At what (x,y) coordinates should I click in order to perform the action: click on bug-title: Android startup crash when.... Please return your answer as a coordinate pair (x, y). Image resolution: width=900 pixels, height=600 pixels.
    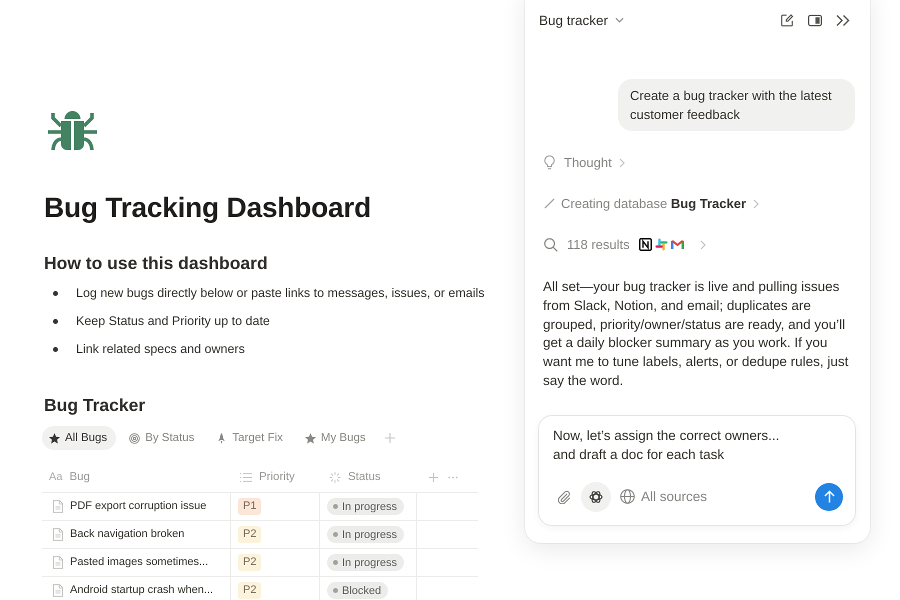
    Looking at the image, I should click on (142, 590).